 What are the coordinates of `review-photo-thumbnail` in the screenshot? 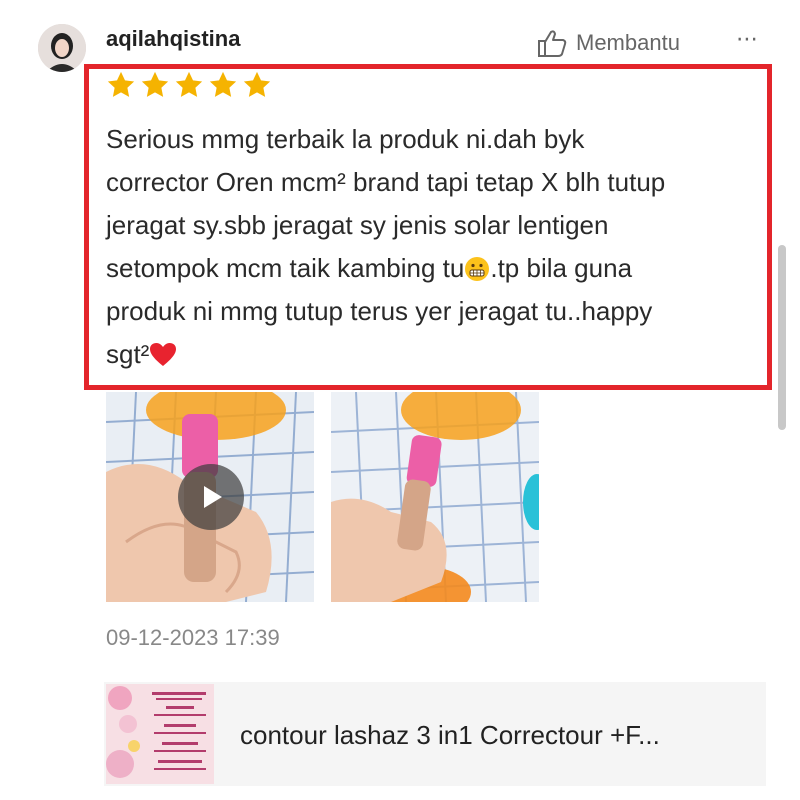 It's located at (435, 497).